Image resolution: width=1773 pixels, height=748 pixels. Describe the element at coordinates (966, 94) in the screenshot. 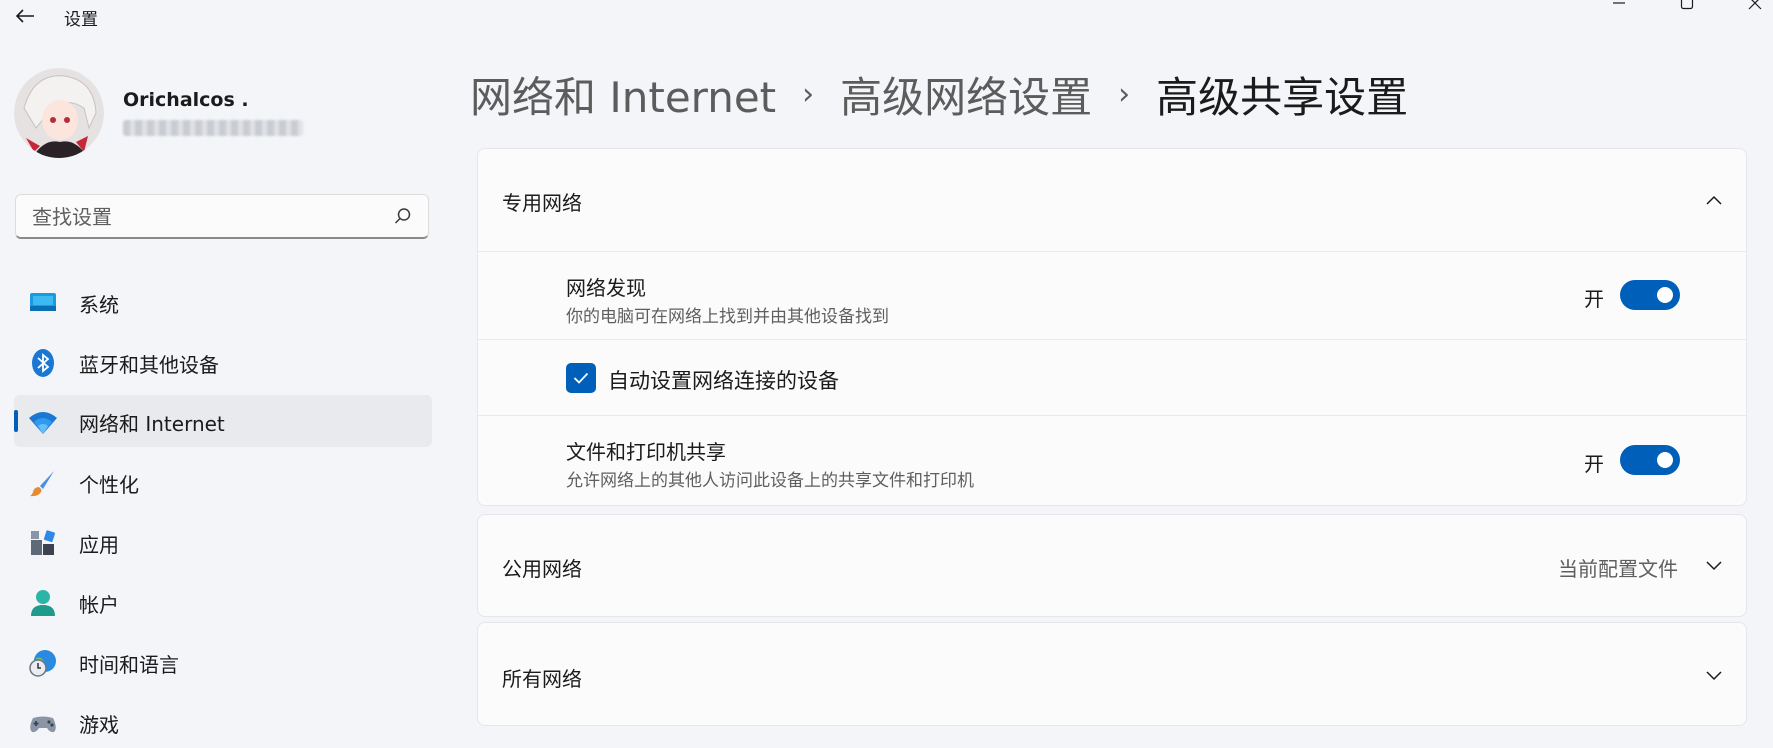

I see `breadcrumb-item-advanced-network: 高级网络设置` at that location.